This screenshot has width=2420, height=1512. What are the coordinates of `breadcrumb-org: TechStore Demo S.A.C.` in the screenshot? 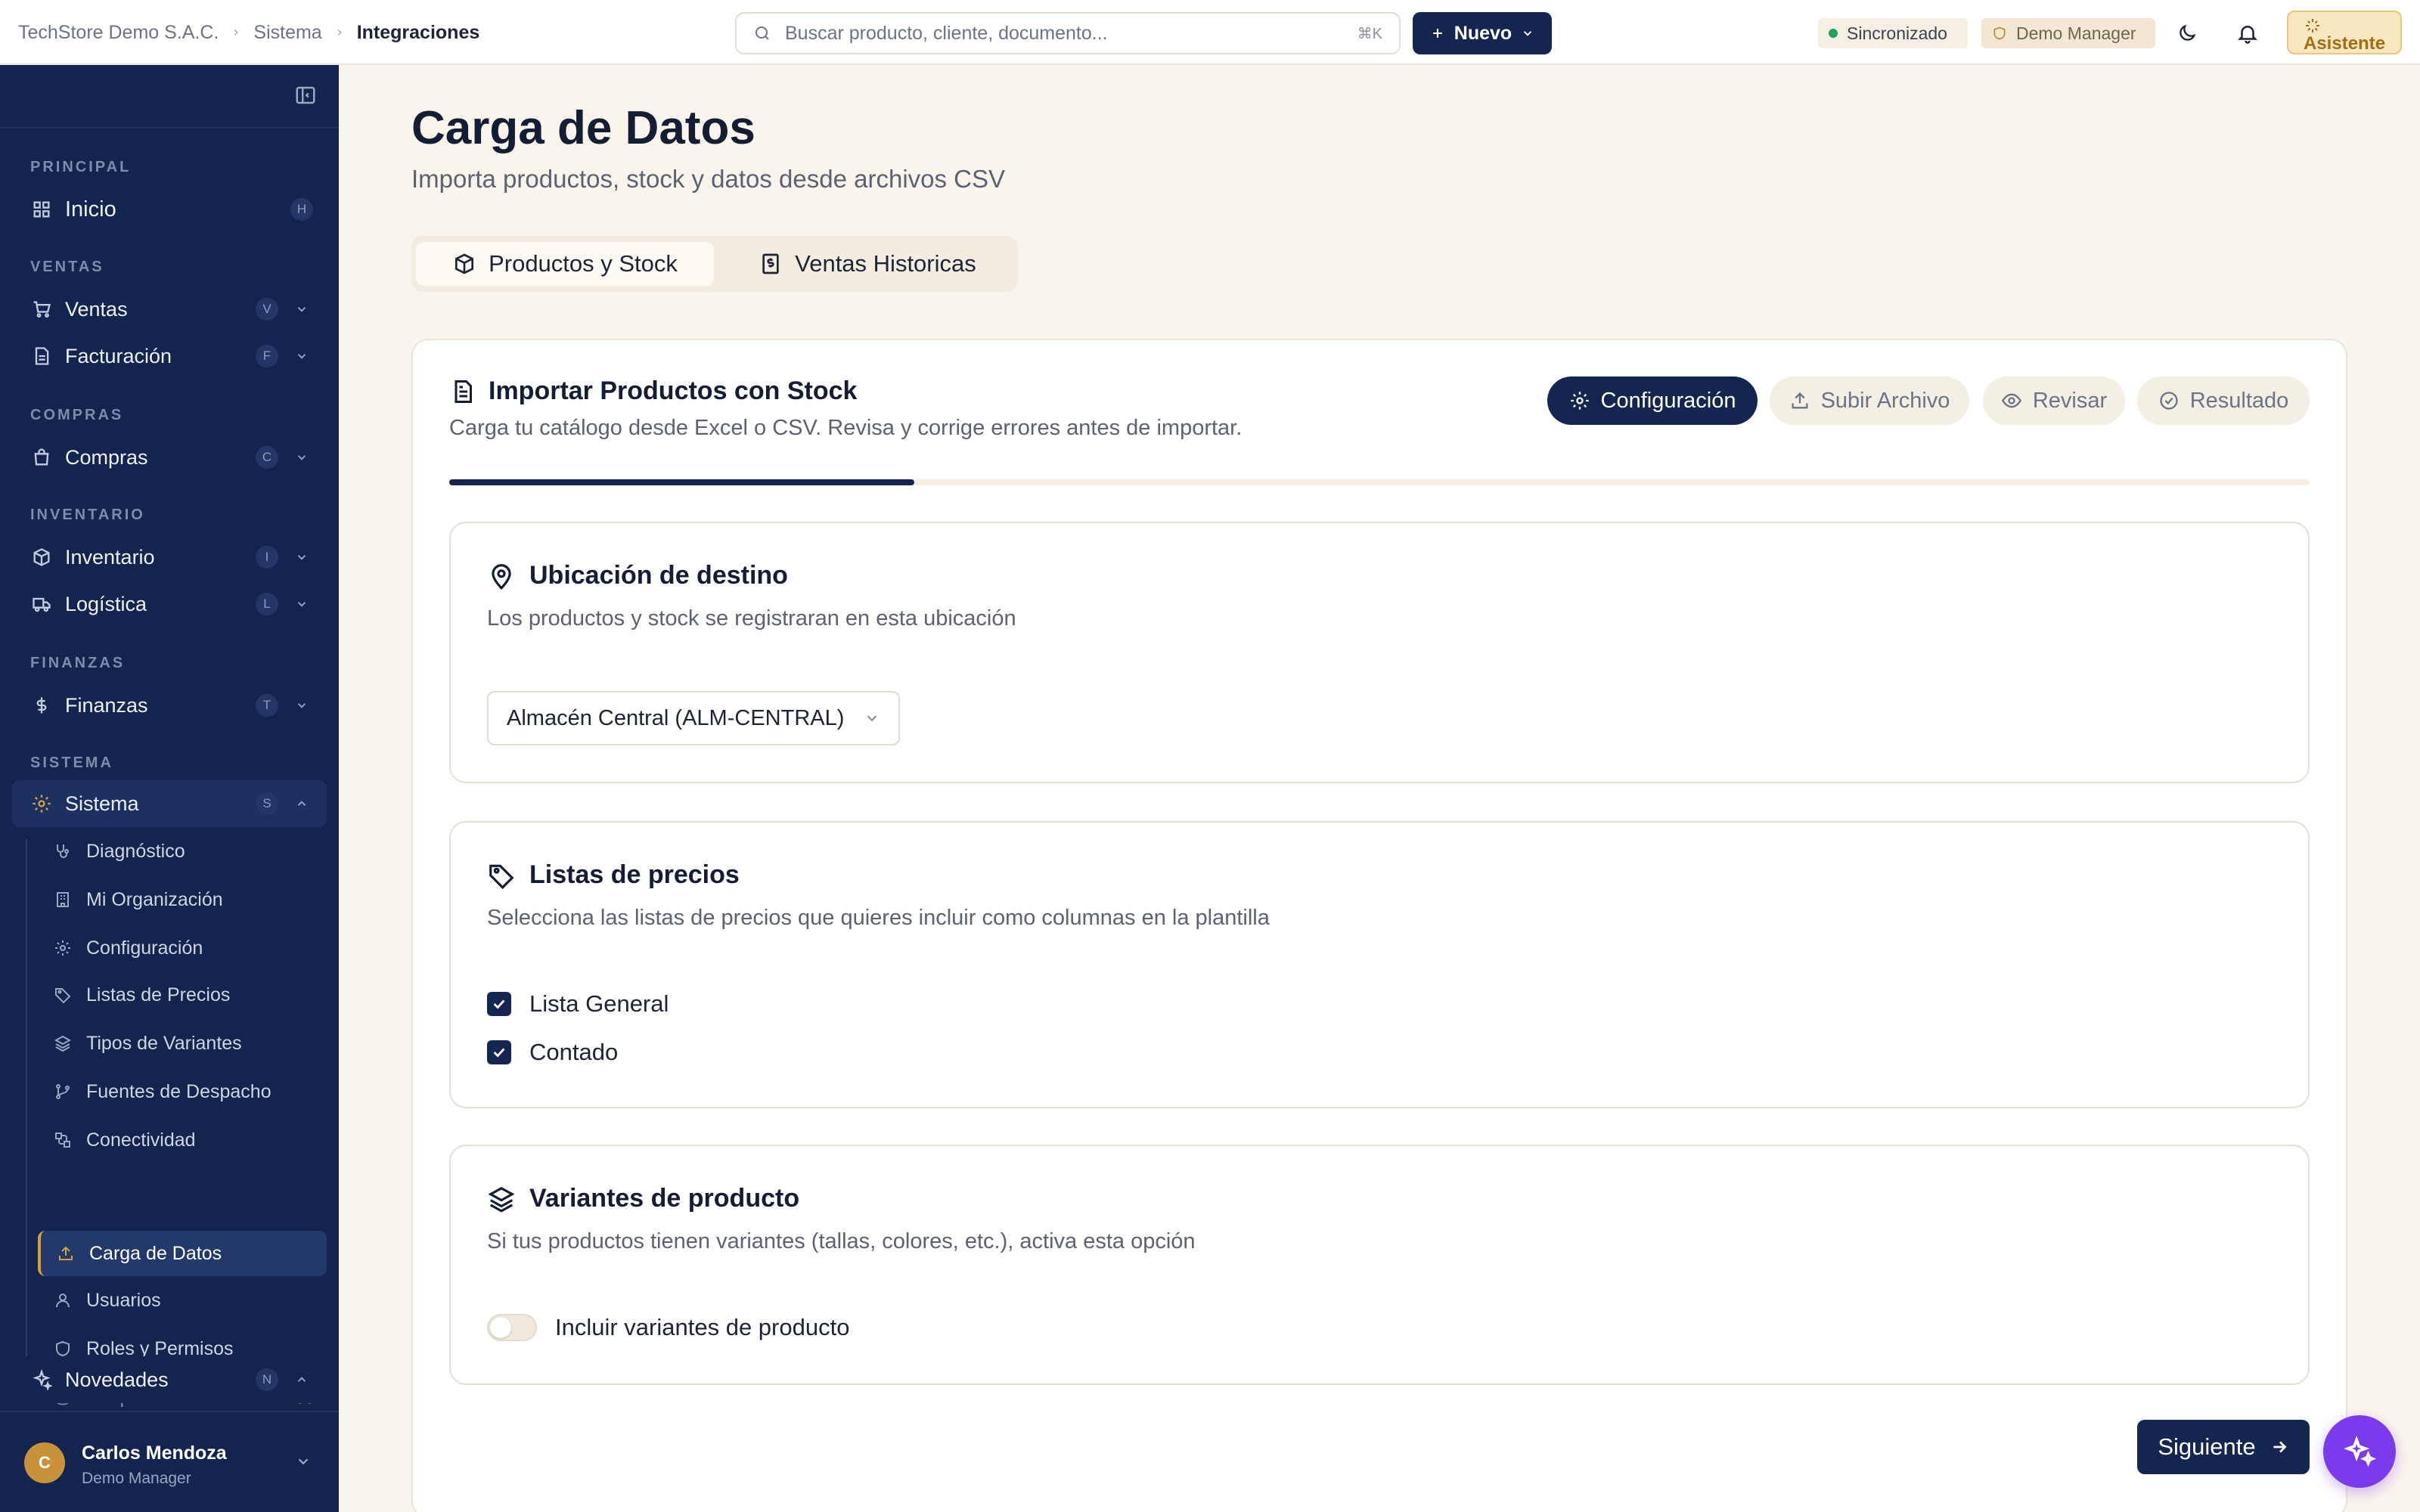 It's located at (119, 33).